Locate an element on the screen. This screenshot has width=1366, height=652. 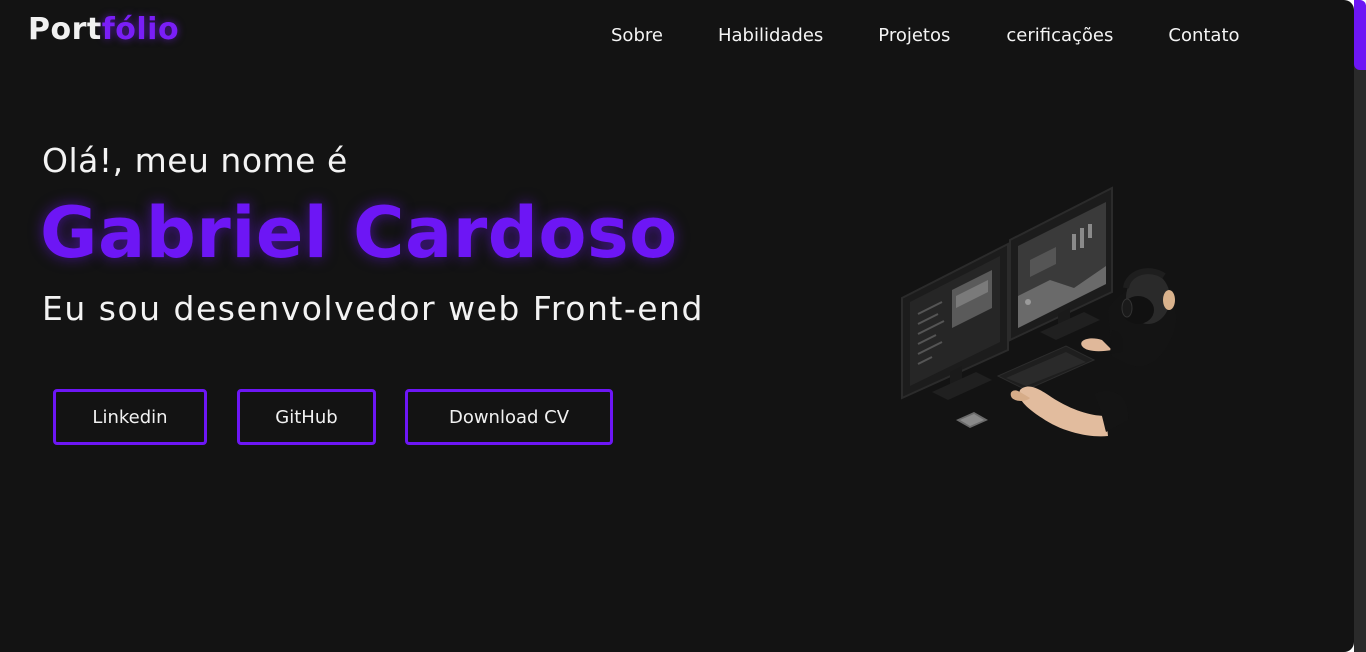
logo-part-2: fólio is located at coordinates (140, 29).